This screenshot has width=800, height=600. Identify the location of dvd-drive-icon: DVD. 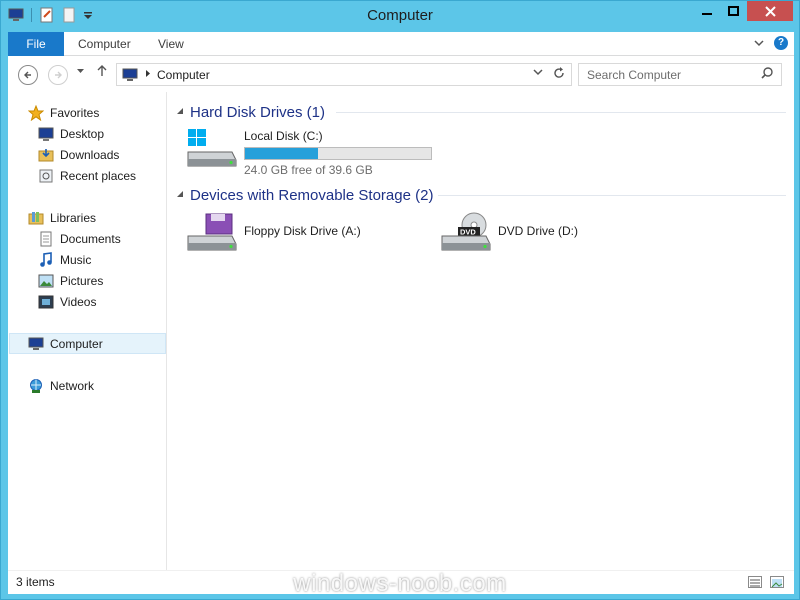
(466, 233).